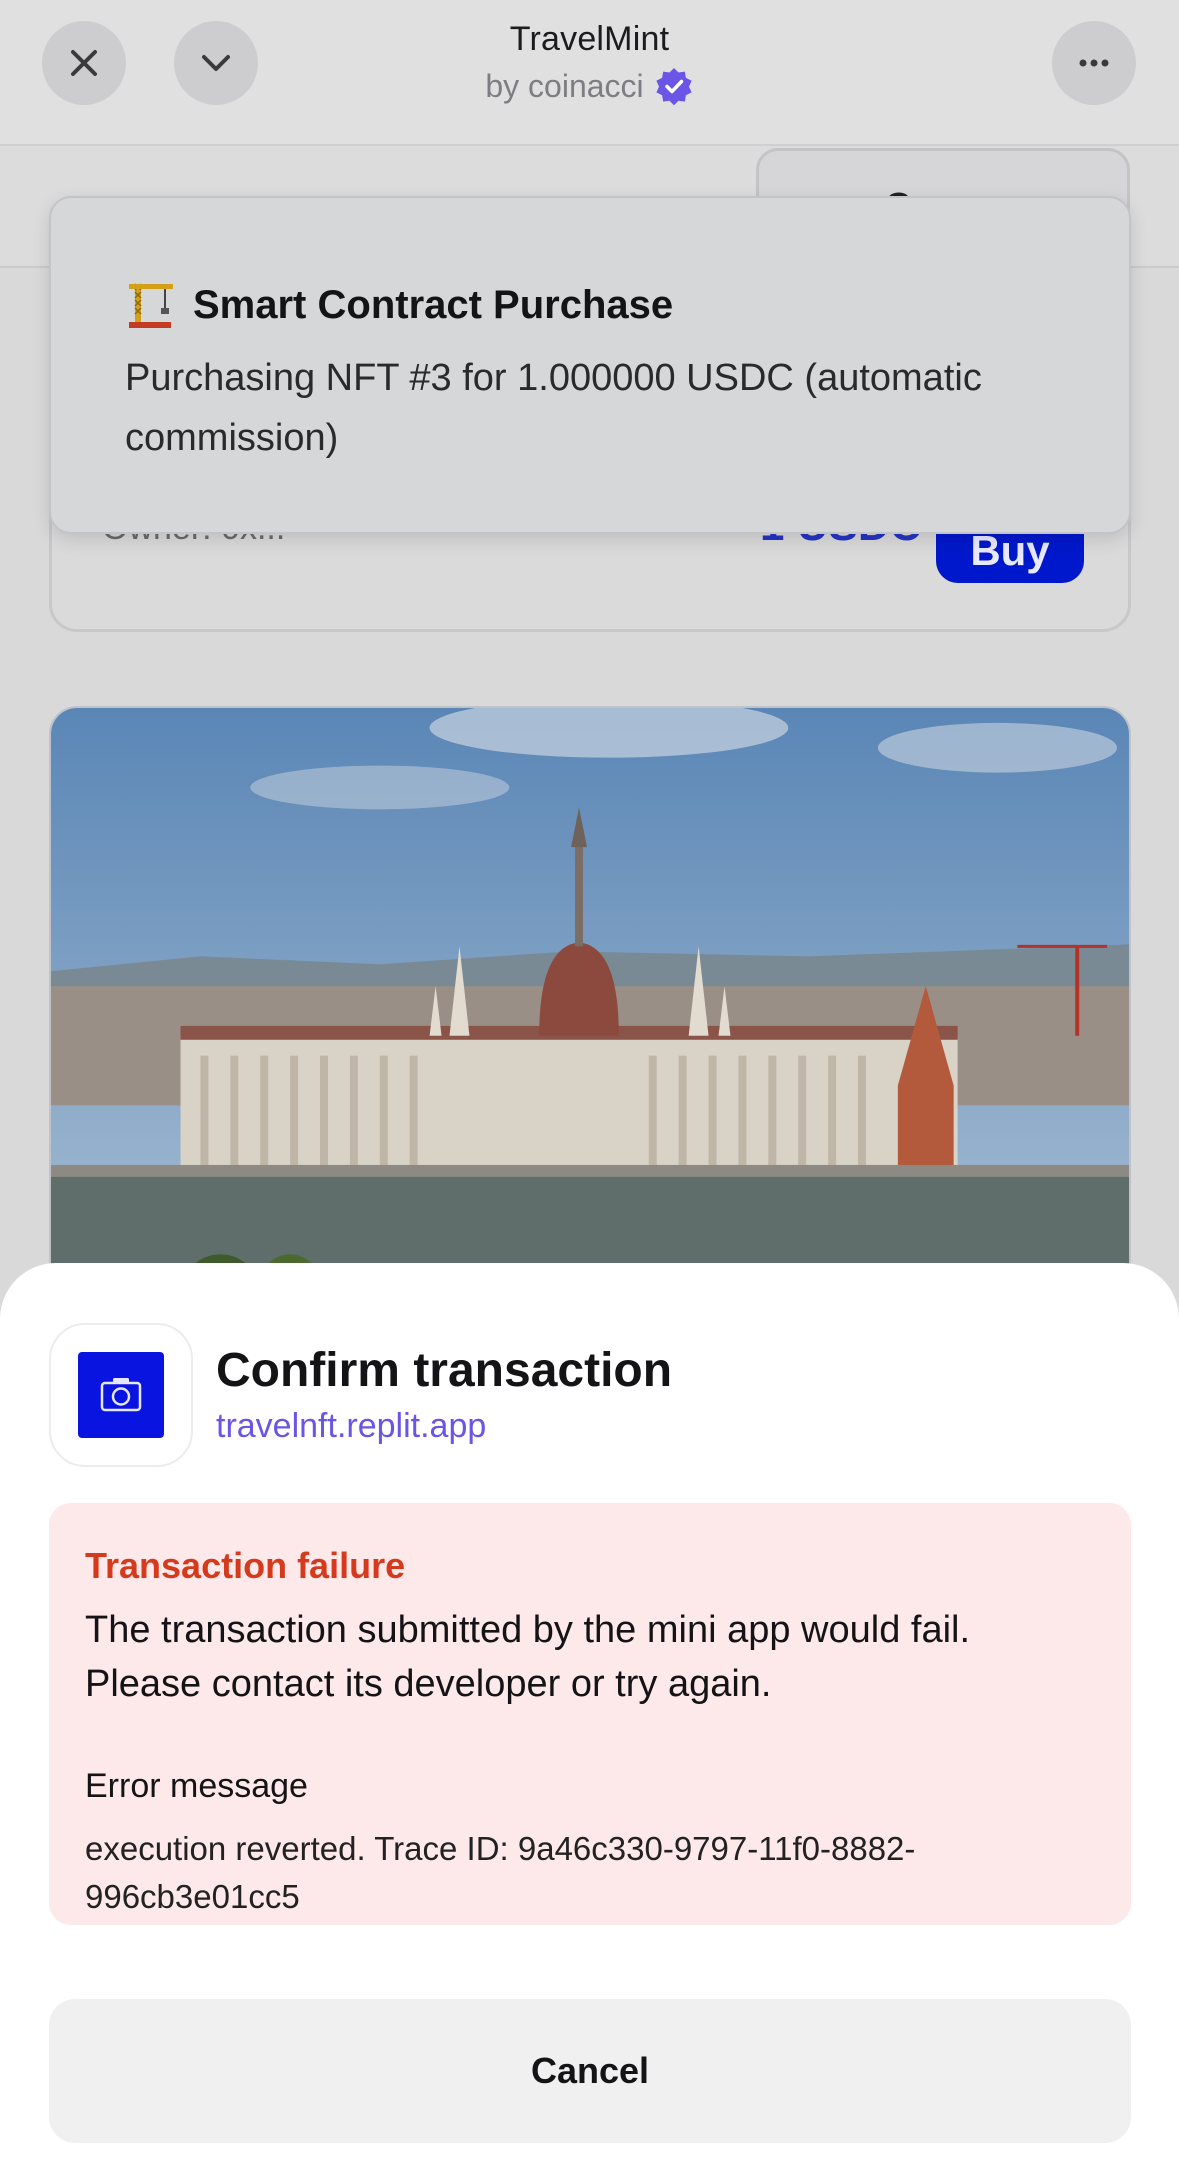 The width and height of the screenshot is (1179, 2173). I want to click on error-title: Transaction failure, so click(245, 1565).